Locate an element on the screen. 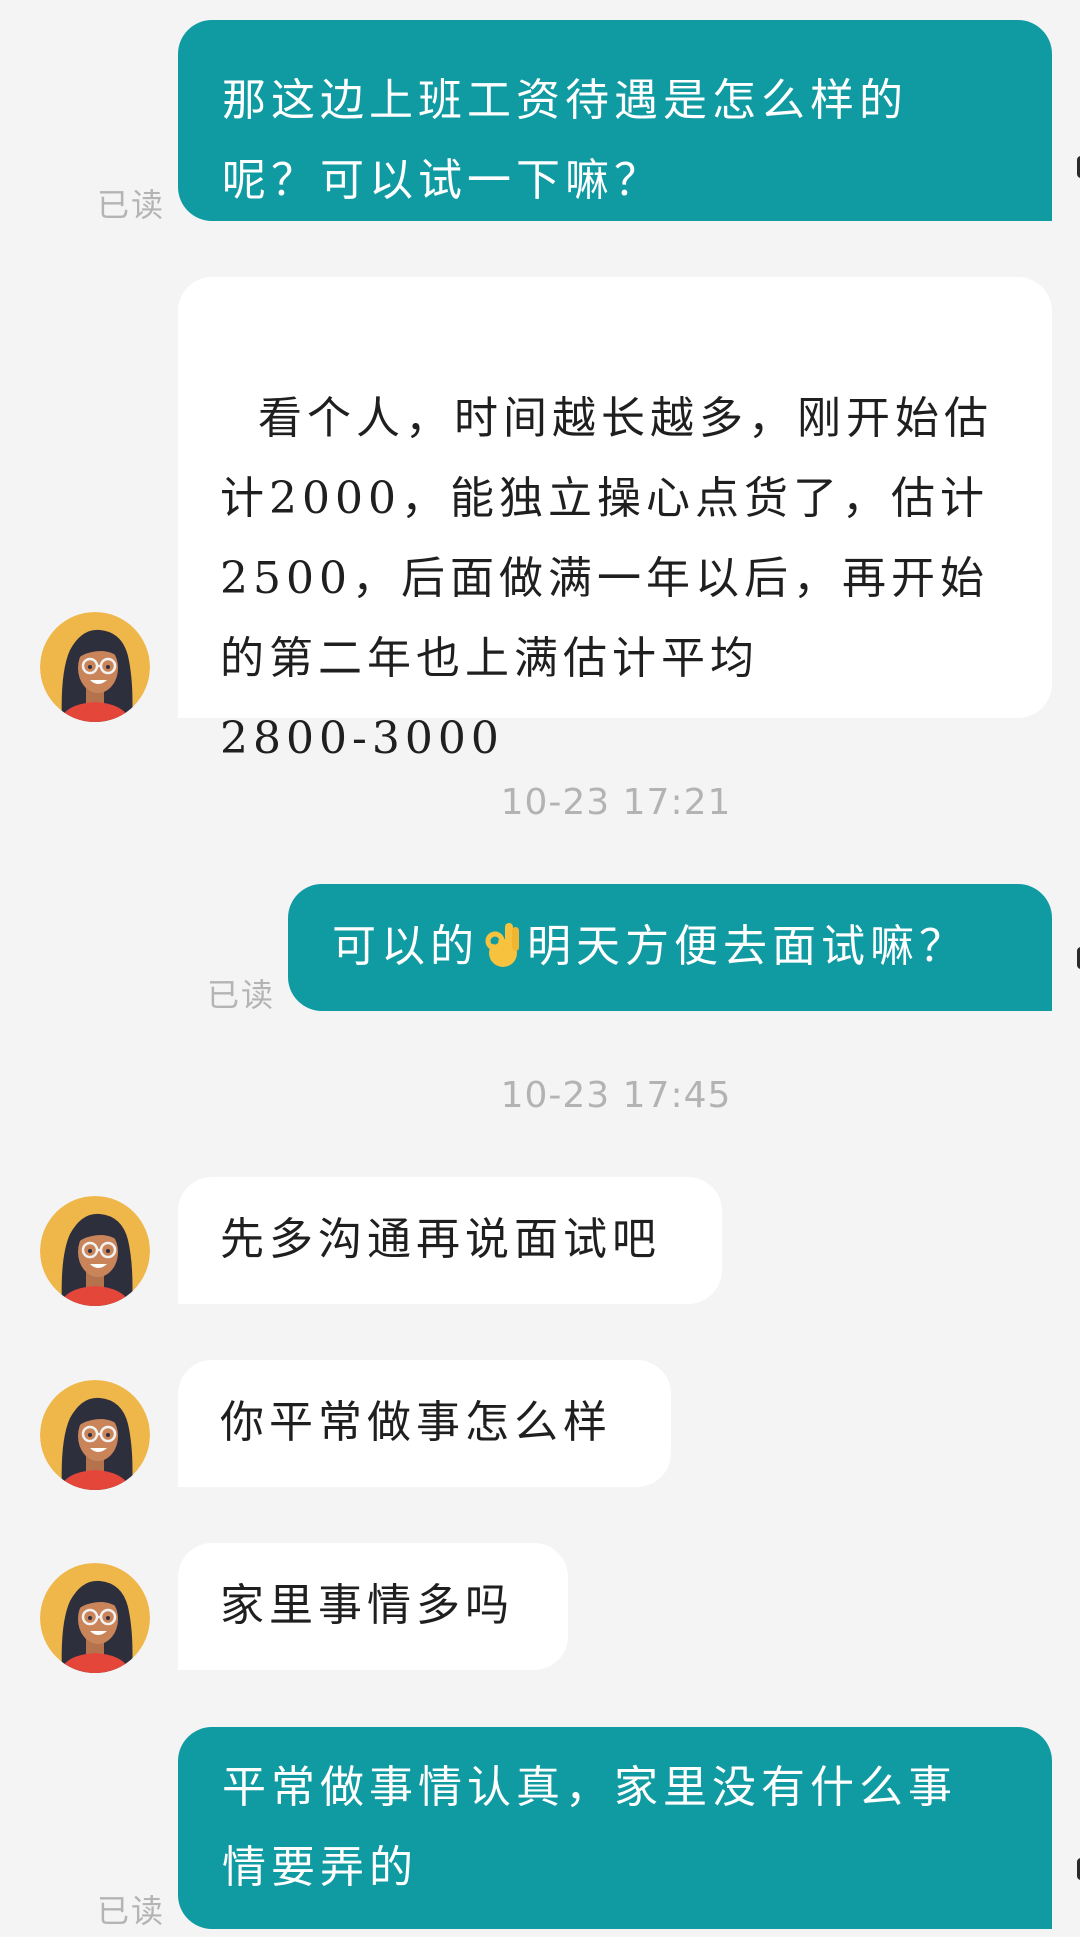 The height and width of the screenshot is (1937, 1080). message-text: 那这边上班工资待遇是怎么样的呢？可以试一下嘛？ is located at coordinates (565, 140).